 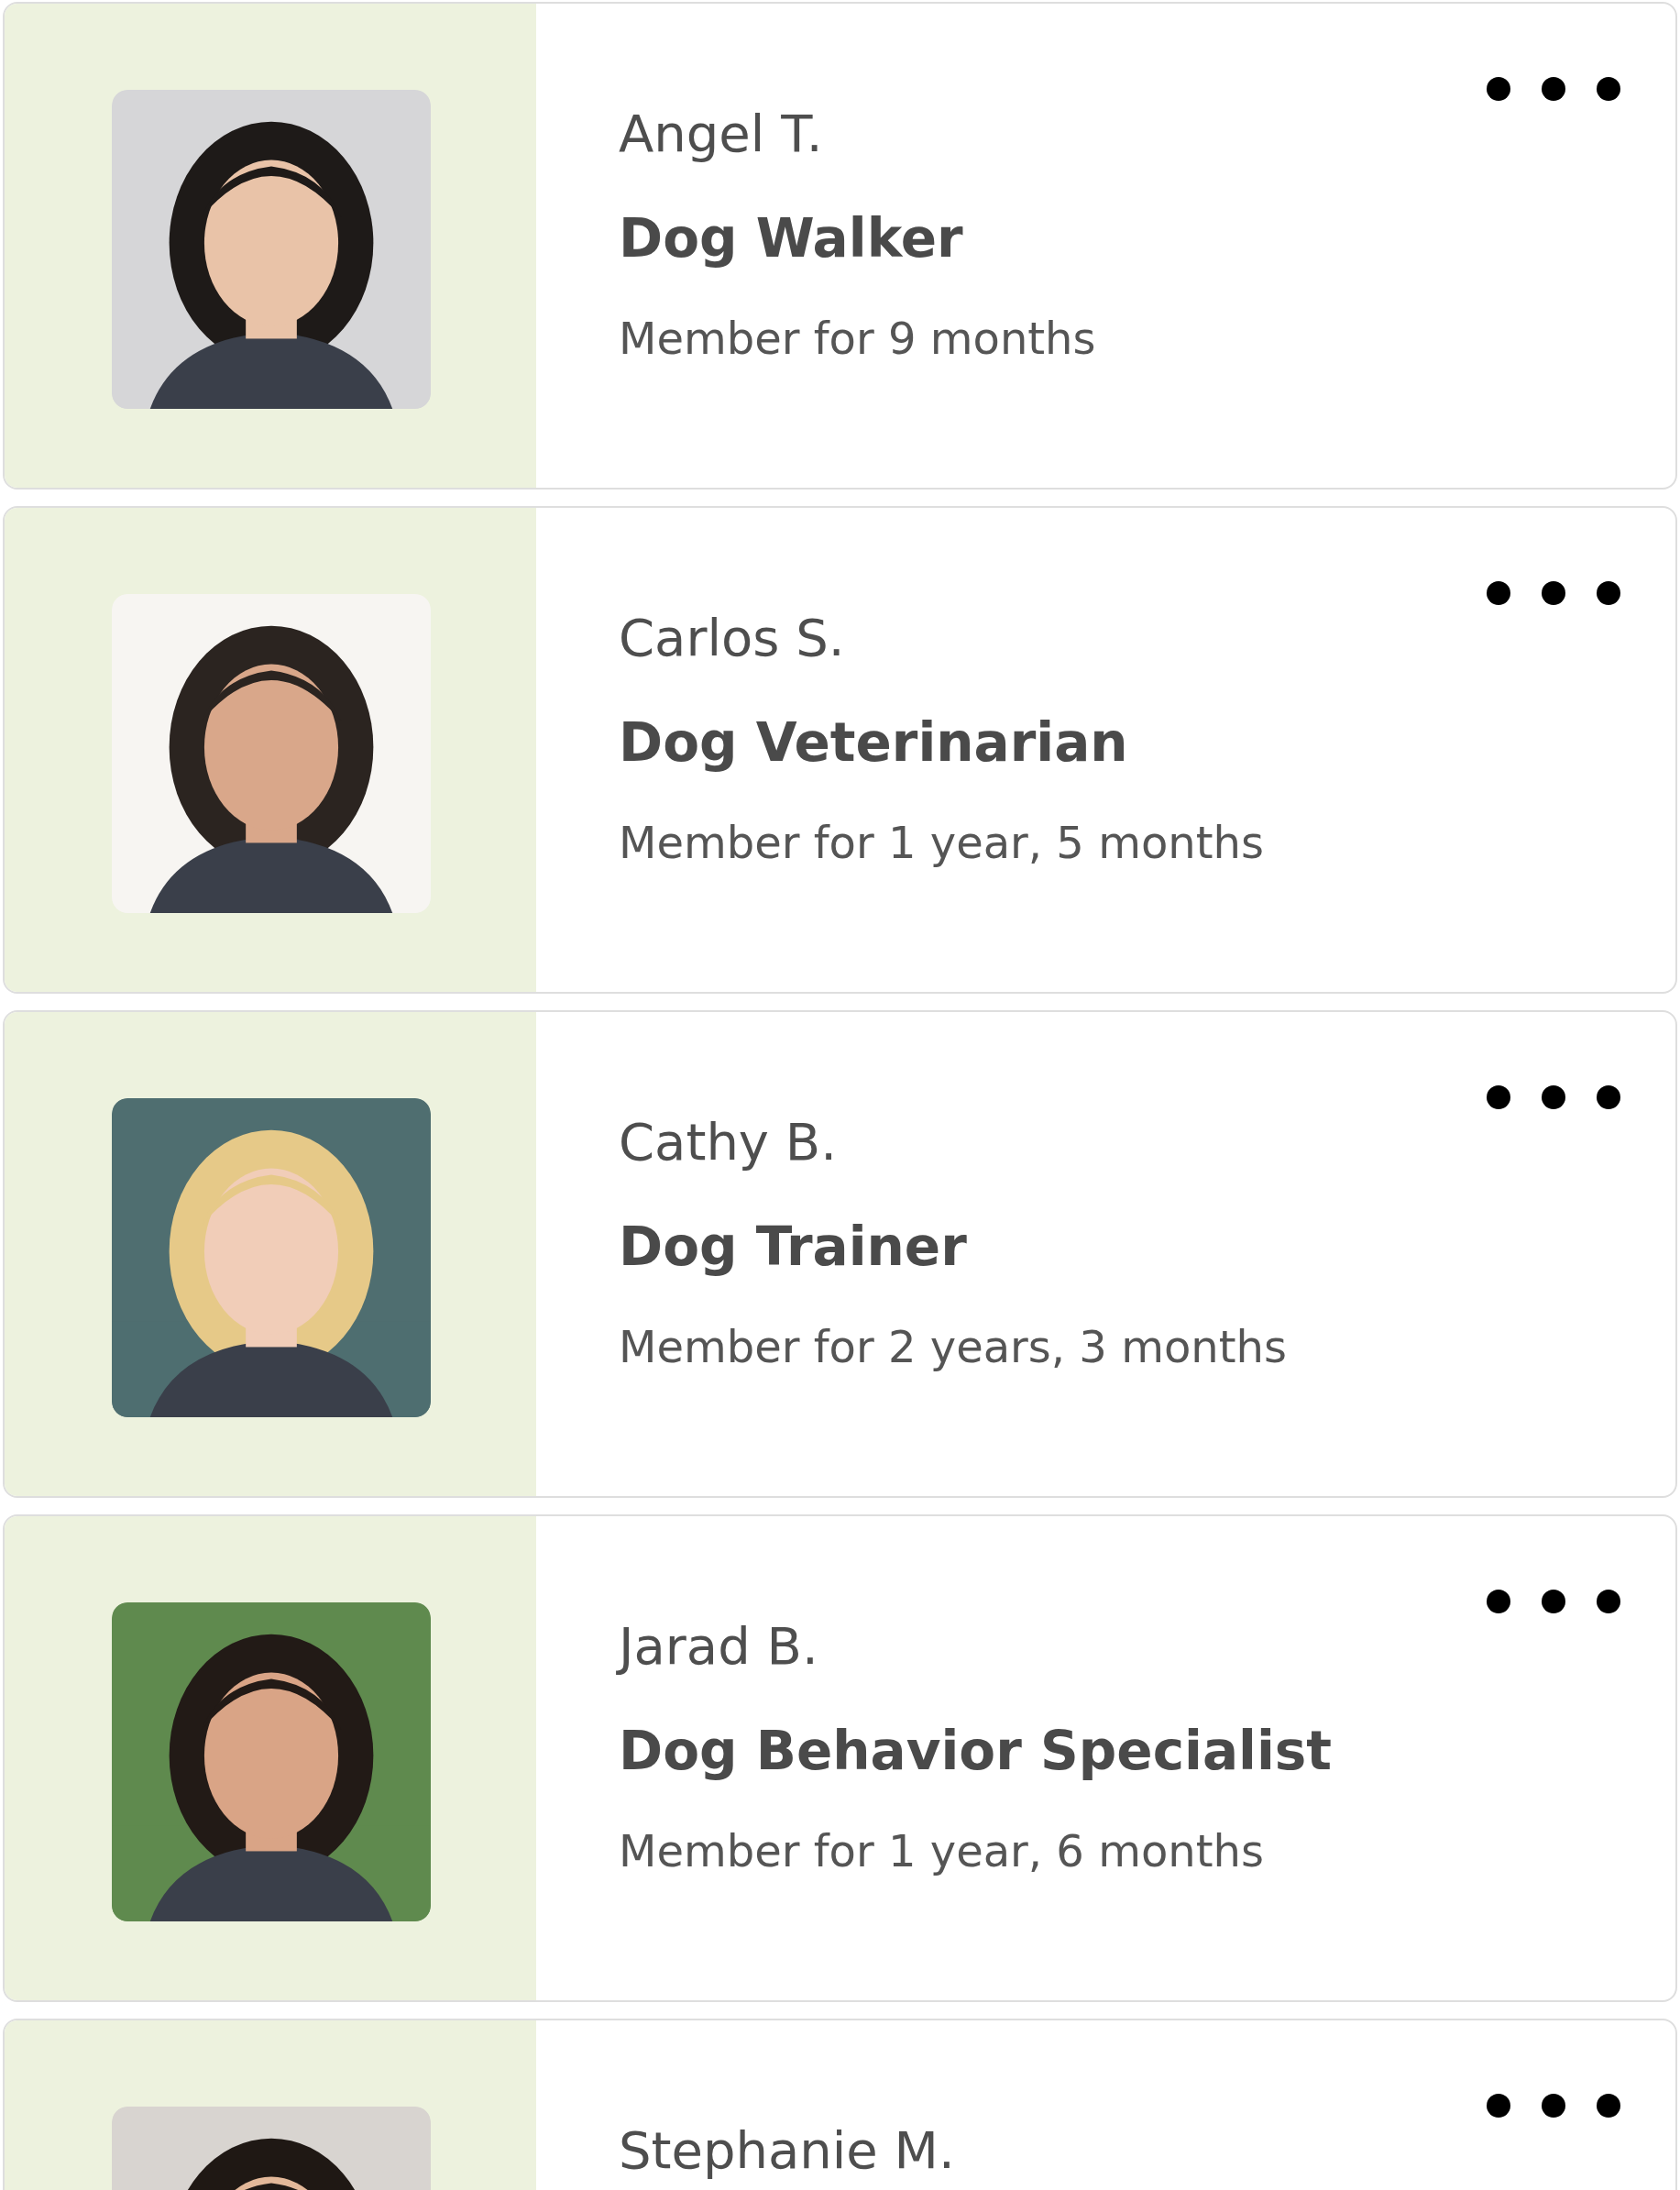 I want to click on member-tenure: Member for 9 months, so click(x=858, y=339).